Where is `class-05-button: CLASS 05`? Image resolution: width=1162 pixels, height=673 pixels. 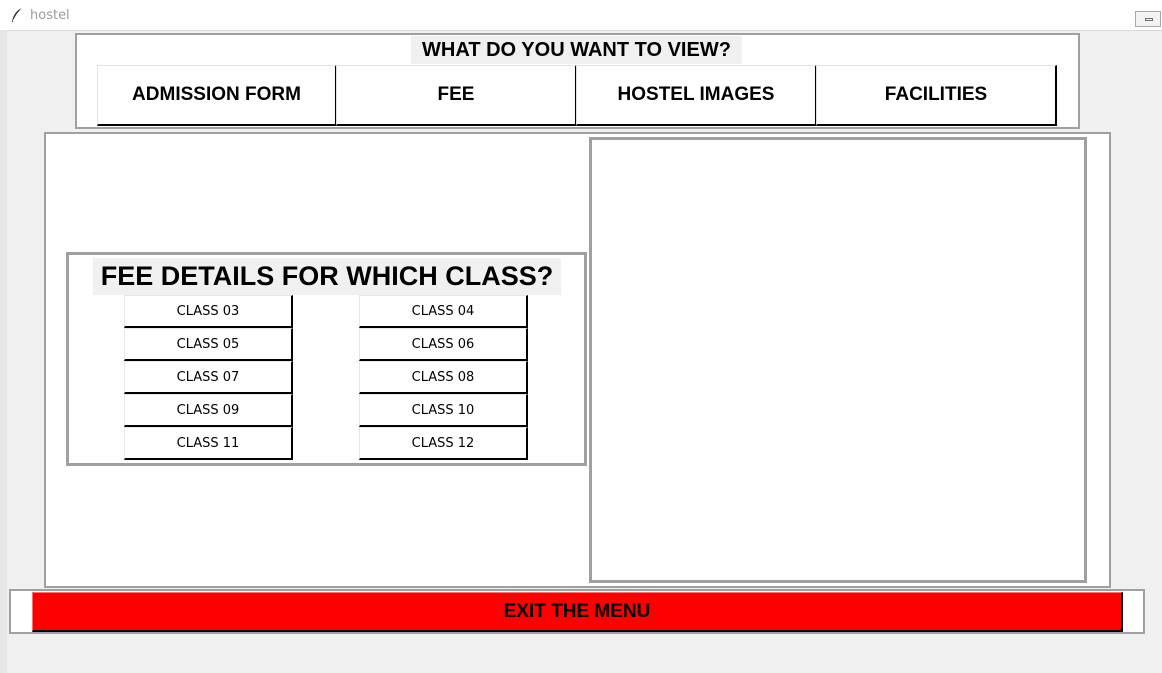 class-05-button: CLASS 05 is located at coordinates (208, 344).